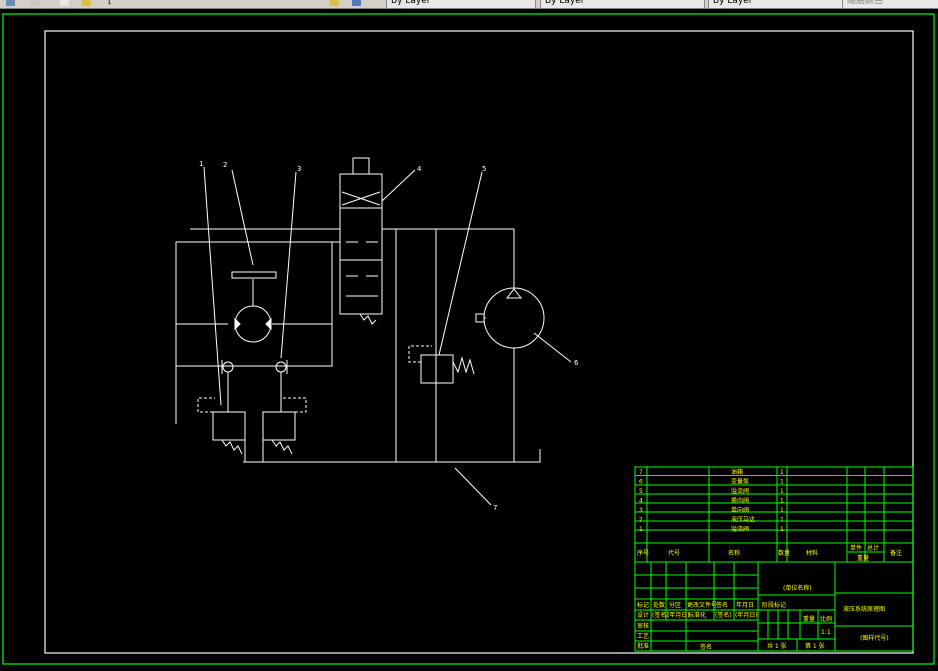  What do you see at coordinates (622, 4) in the screenshot?
I see `linetype-dropdown: By Layer` at bounding box center [622, 4].